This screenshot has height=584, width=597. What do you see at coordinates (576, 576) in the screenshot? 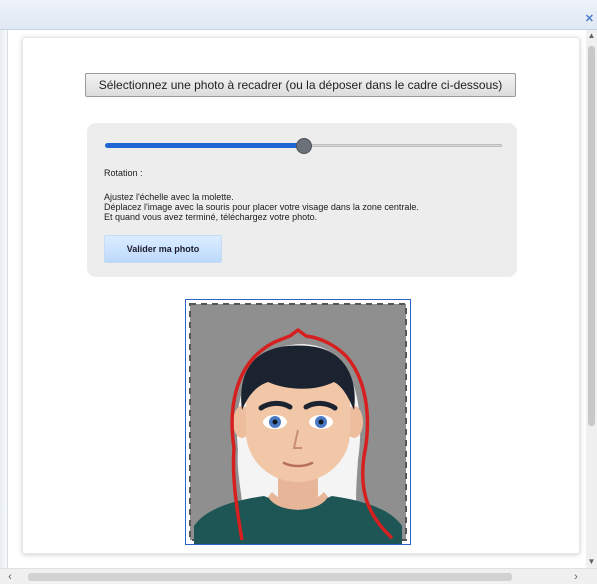
I see `scroll-right-icon: ›` at bounding box center [576, 576].